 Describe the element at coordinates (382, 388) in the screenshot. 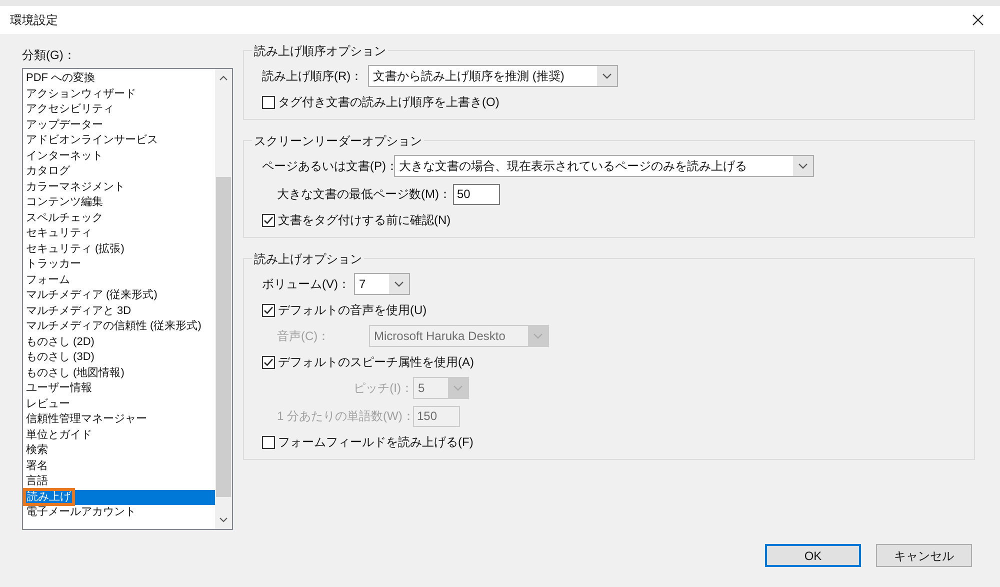

I see `field-label: ピッチ(I)：` at that location.